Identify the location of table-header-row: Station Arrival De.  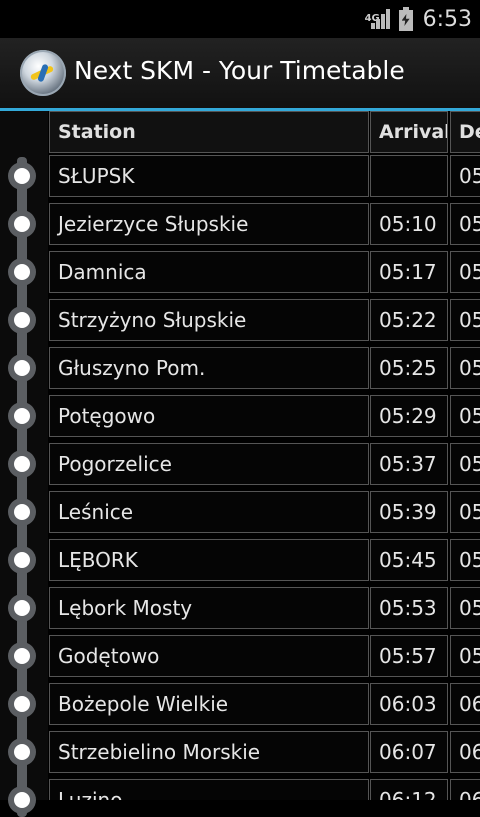
(264, 133).